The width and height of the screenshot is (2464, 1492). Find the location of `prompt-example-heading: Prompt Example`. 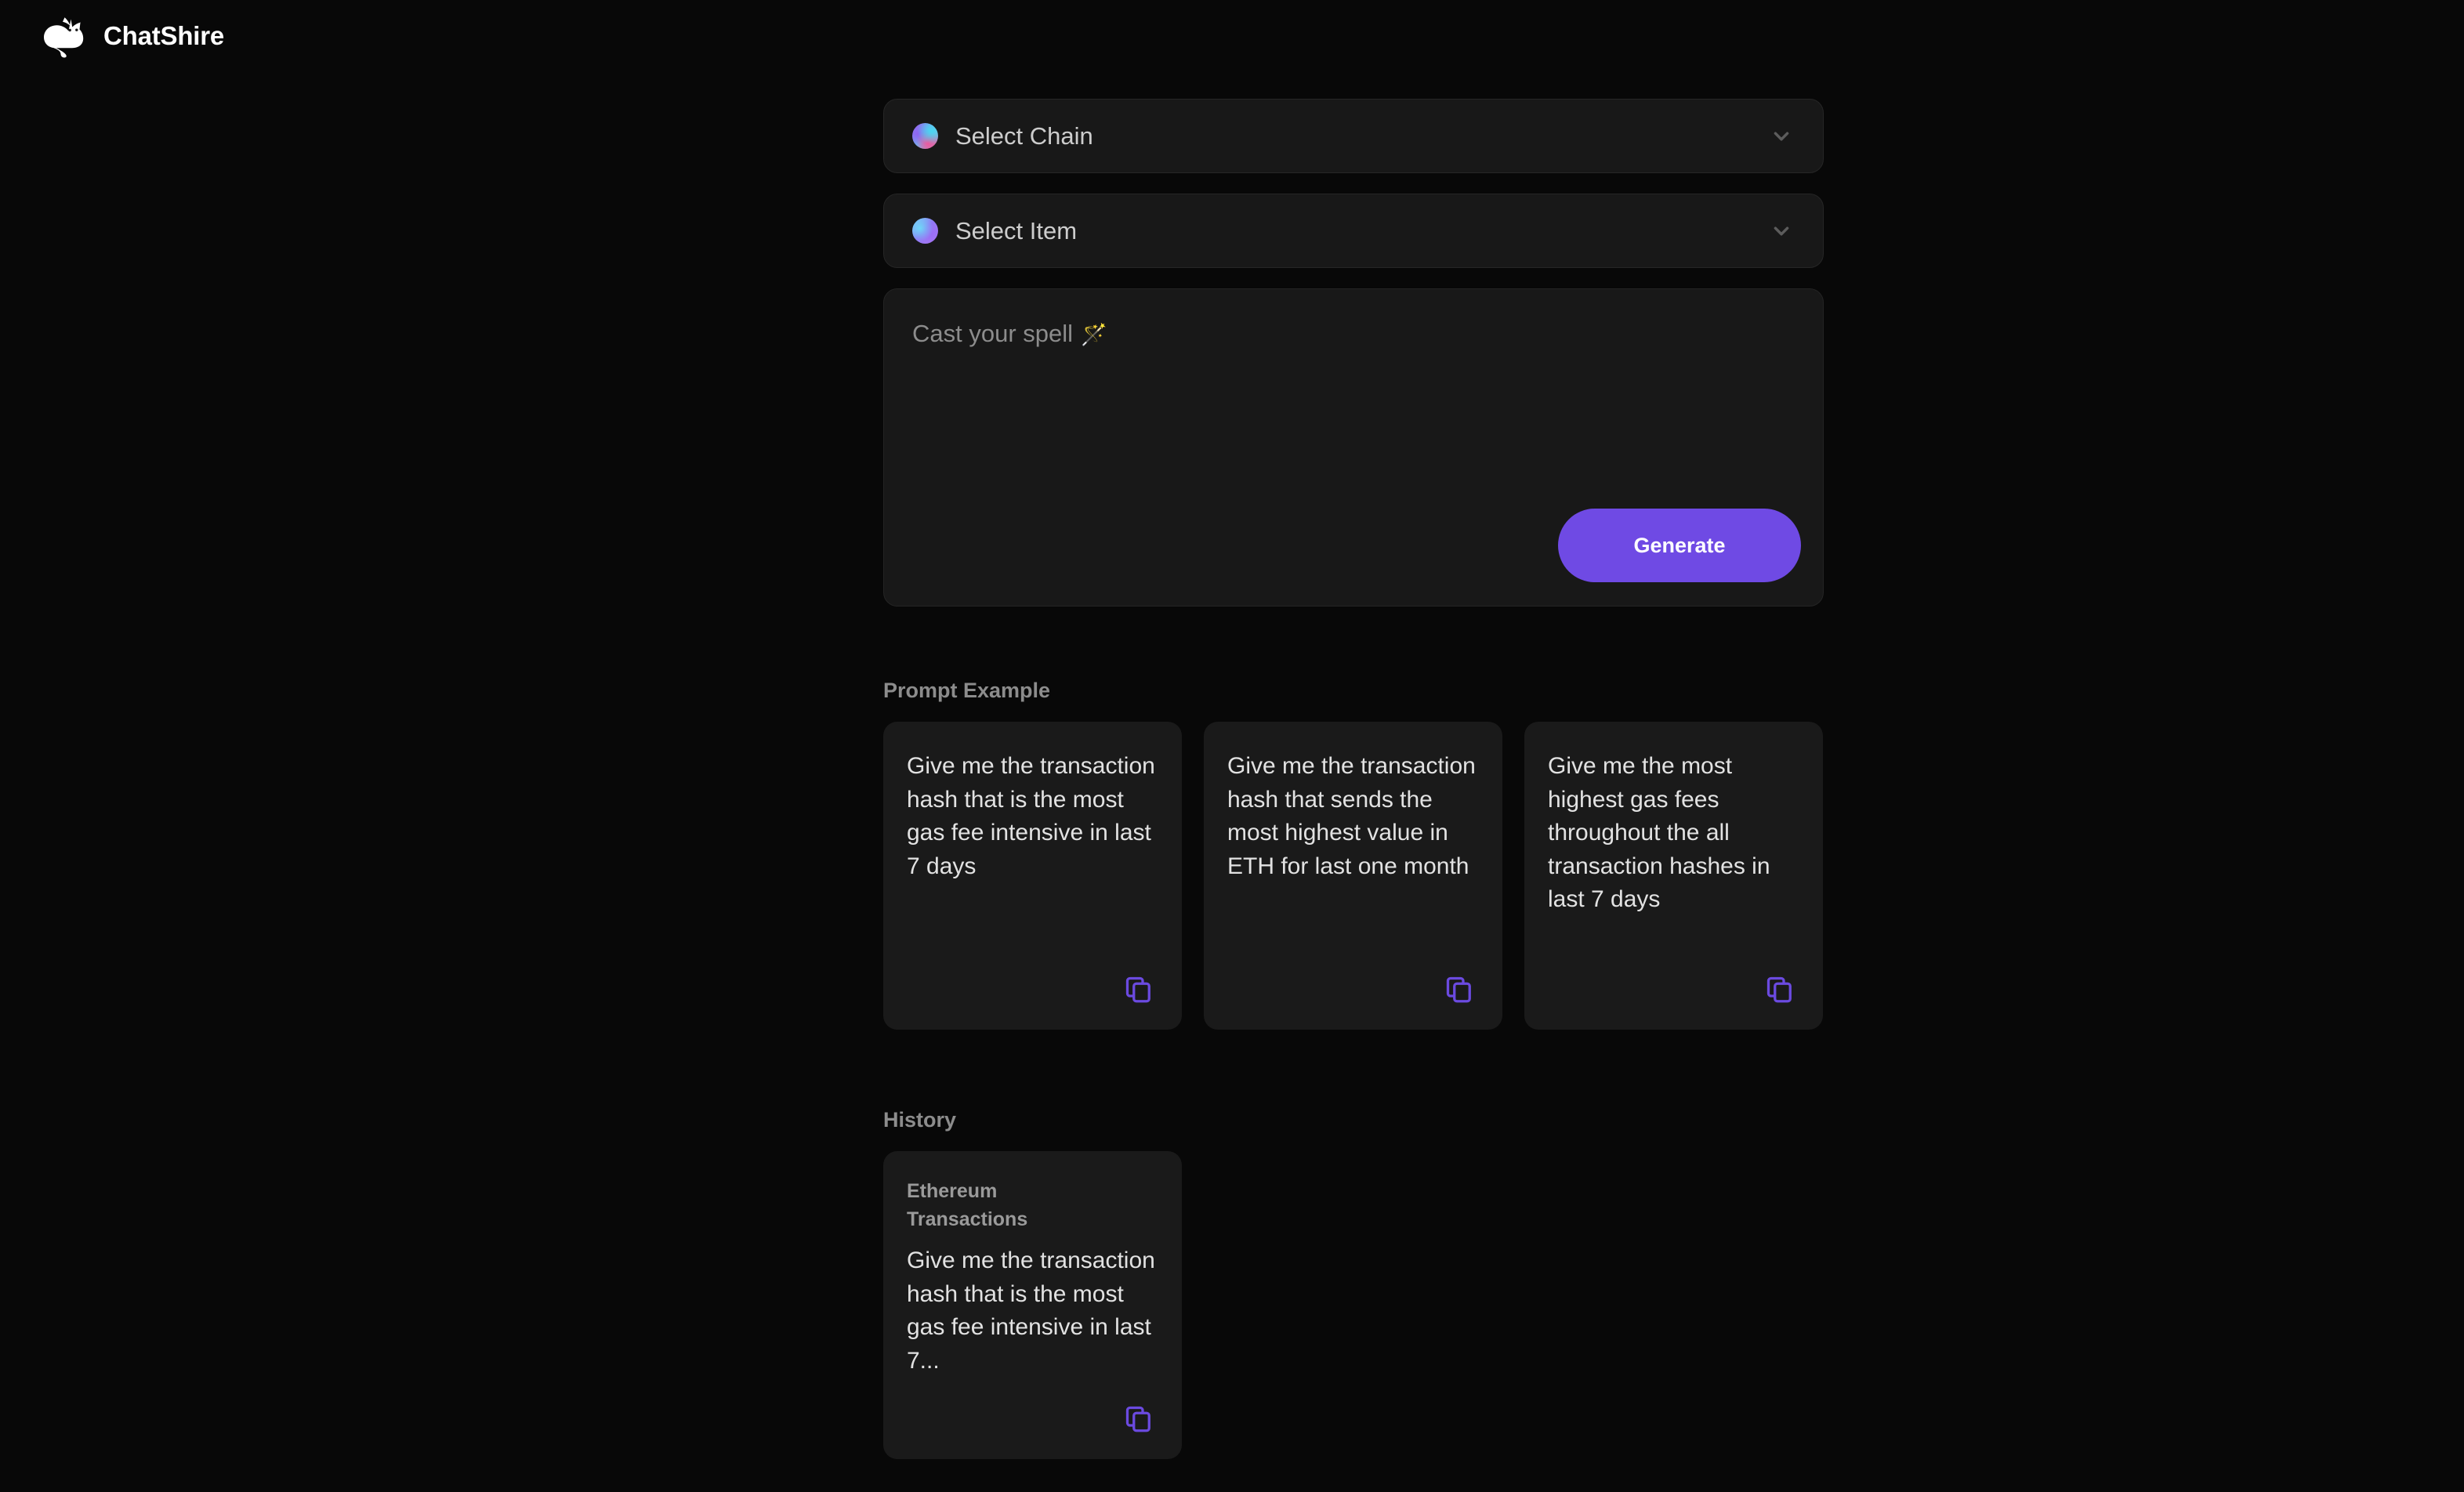

prompt-example-heading: Prompt Example is located at coordinates (967, 690).